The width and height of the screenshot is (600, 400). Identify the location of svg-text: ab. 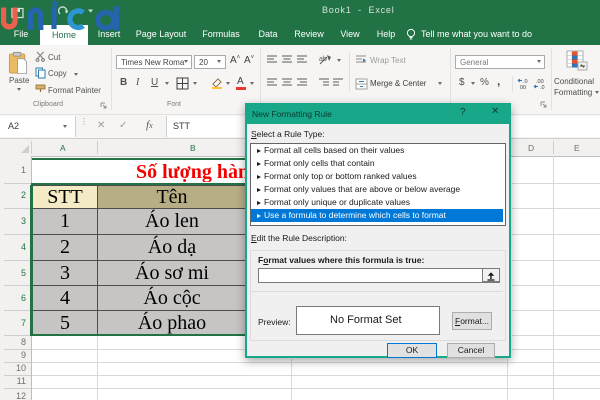
(323, 59).